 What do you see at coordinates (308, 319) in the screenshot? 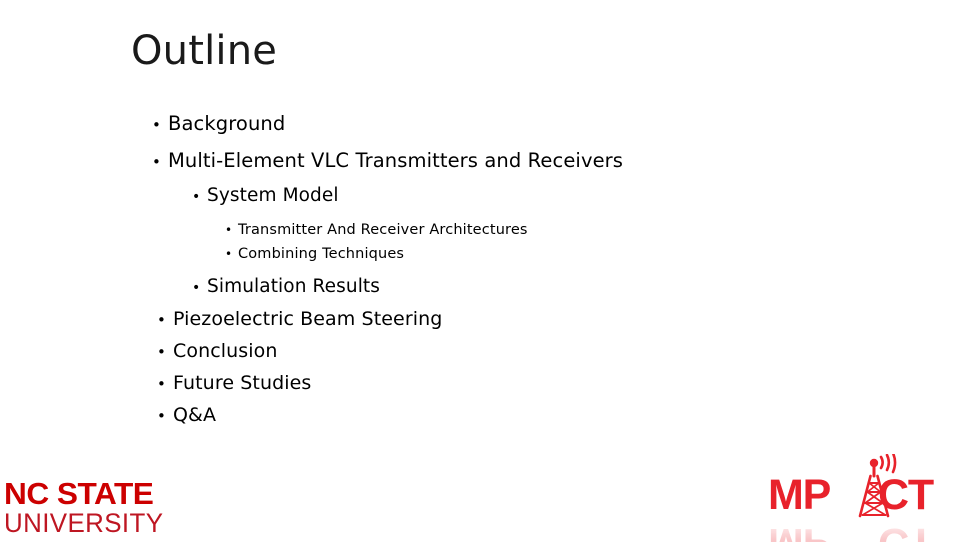
I see `outline-item-label: Piezoelectric Beam Steering` at bounding box center [308, 319].